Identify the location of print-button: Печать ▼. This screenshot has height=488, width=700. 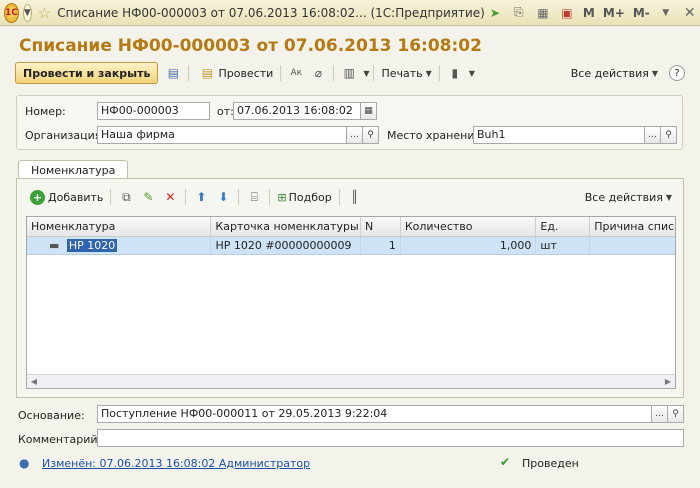
(406, 73).